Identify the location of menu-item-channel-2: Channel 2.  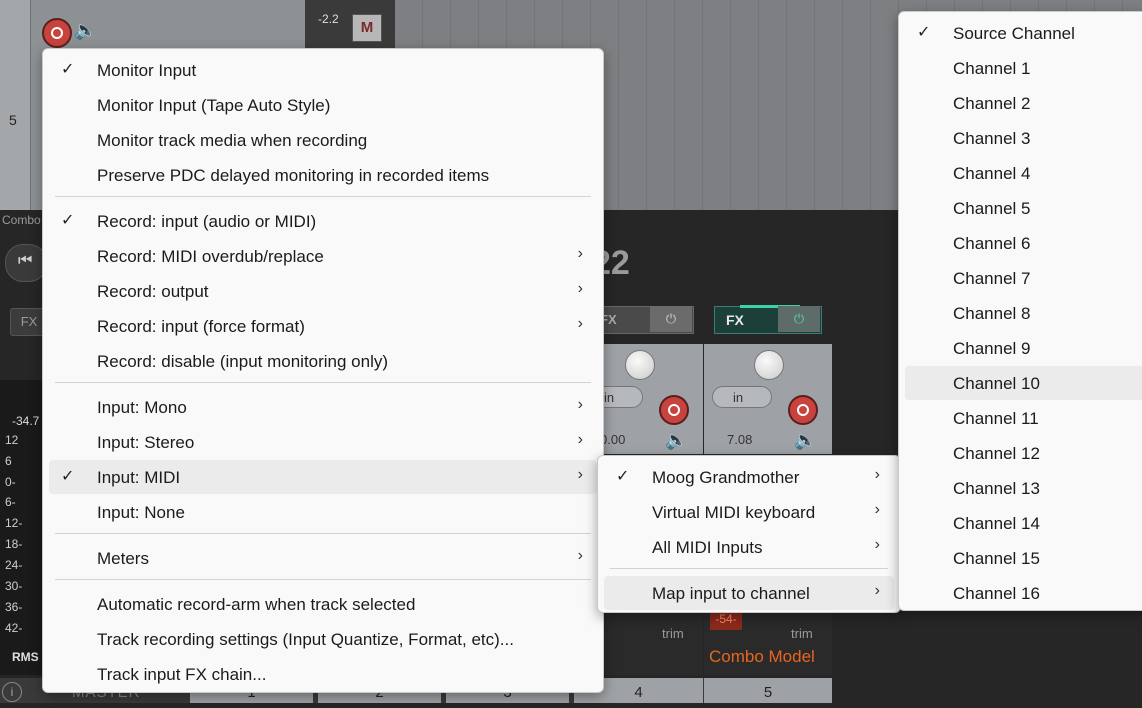
(1023, 103).